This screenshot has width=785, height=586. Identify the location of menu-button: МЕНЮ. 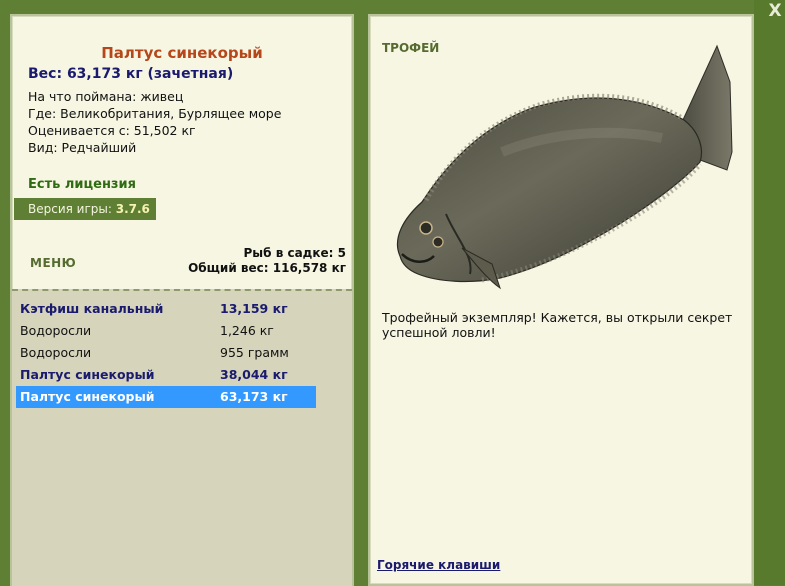
(53, 263).